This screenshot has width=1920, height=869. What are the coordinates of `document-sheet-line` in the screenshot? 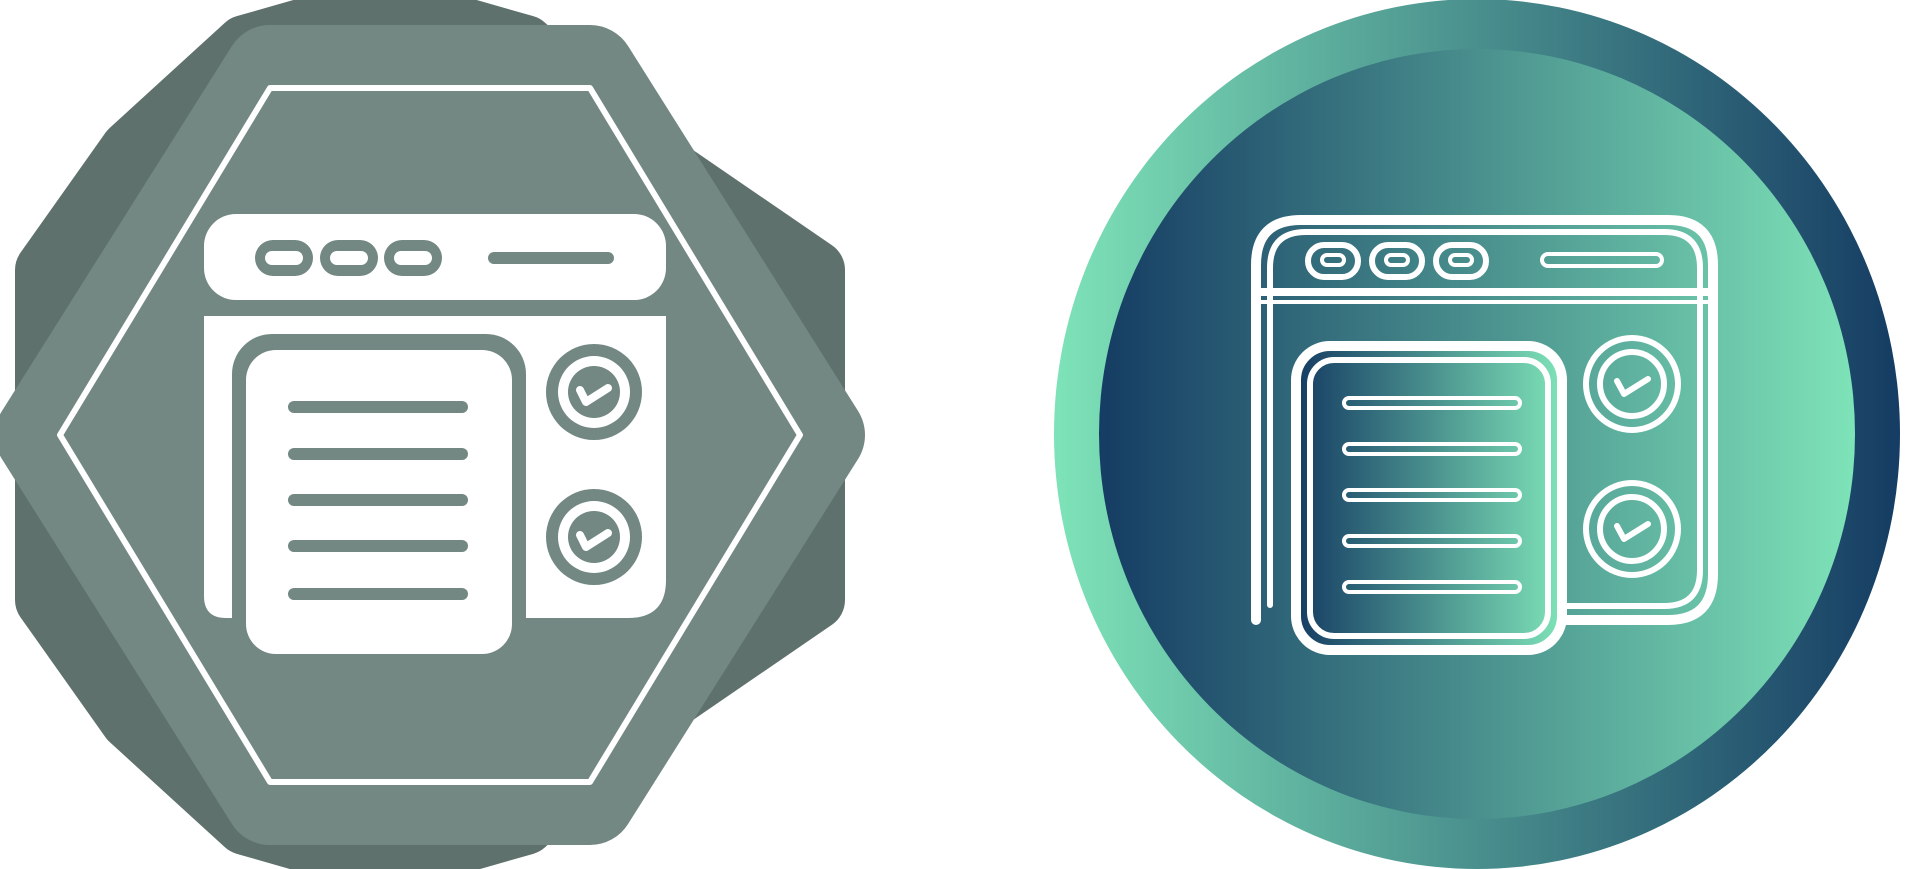 It's located at (1429, 498).